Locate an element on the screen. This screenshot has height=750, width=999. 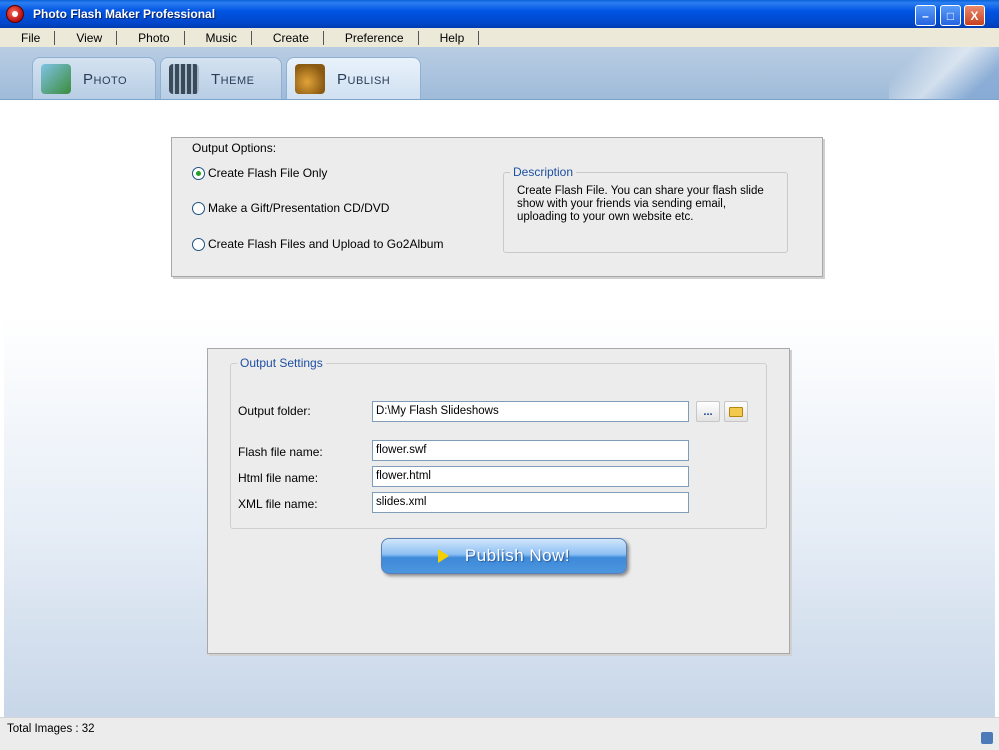
description-legend: Description is located at coordinates (543, 172).